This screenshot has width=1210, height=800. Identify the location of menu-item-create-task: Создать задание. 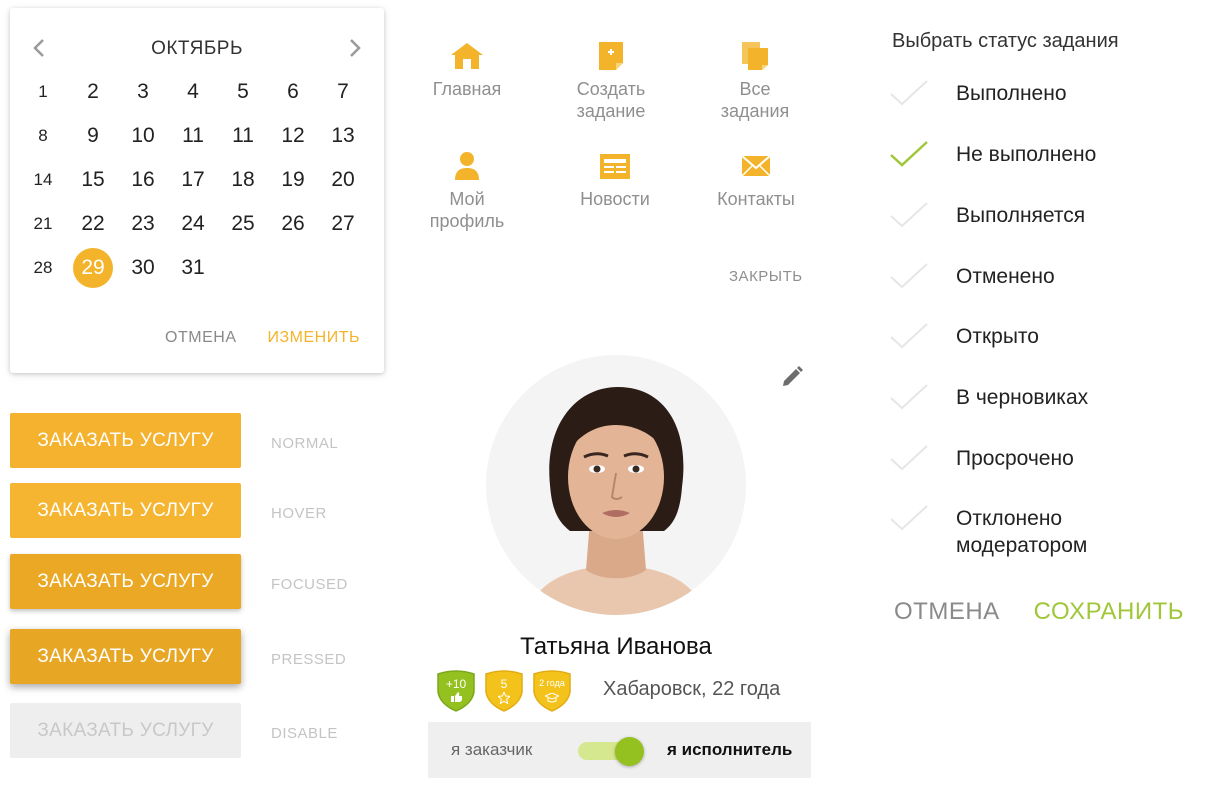
(611, 81).